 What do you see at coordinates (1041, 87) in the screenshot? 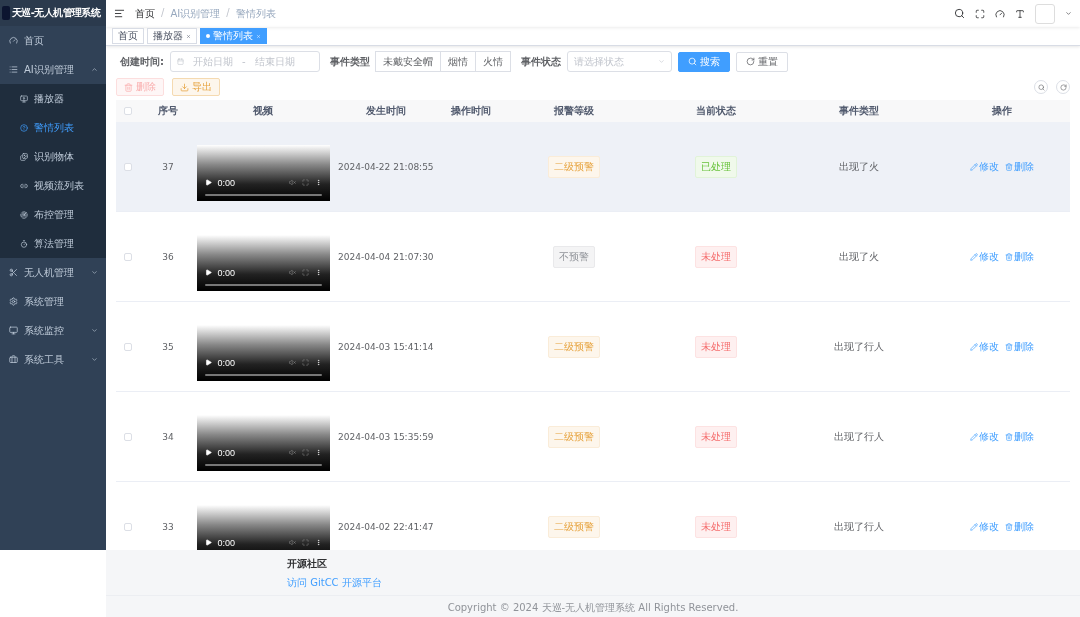
I see `search-toggle-button` at bounding box center [1041, 87].